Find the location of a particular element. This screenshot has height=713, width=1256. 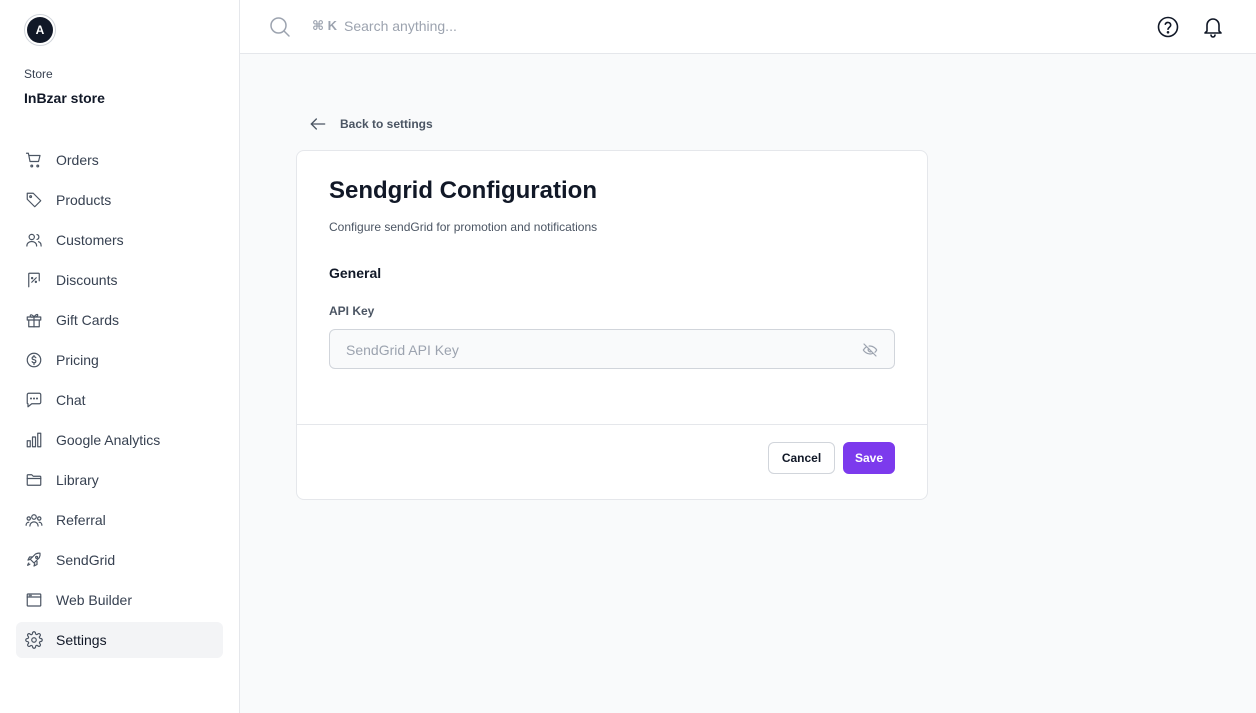

sidebar-item-label: Orders is located at coordinates (77, 160).